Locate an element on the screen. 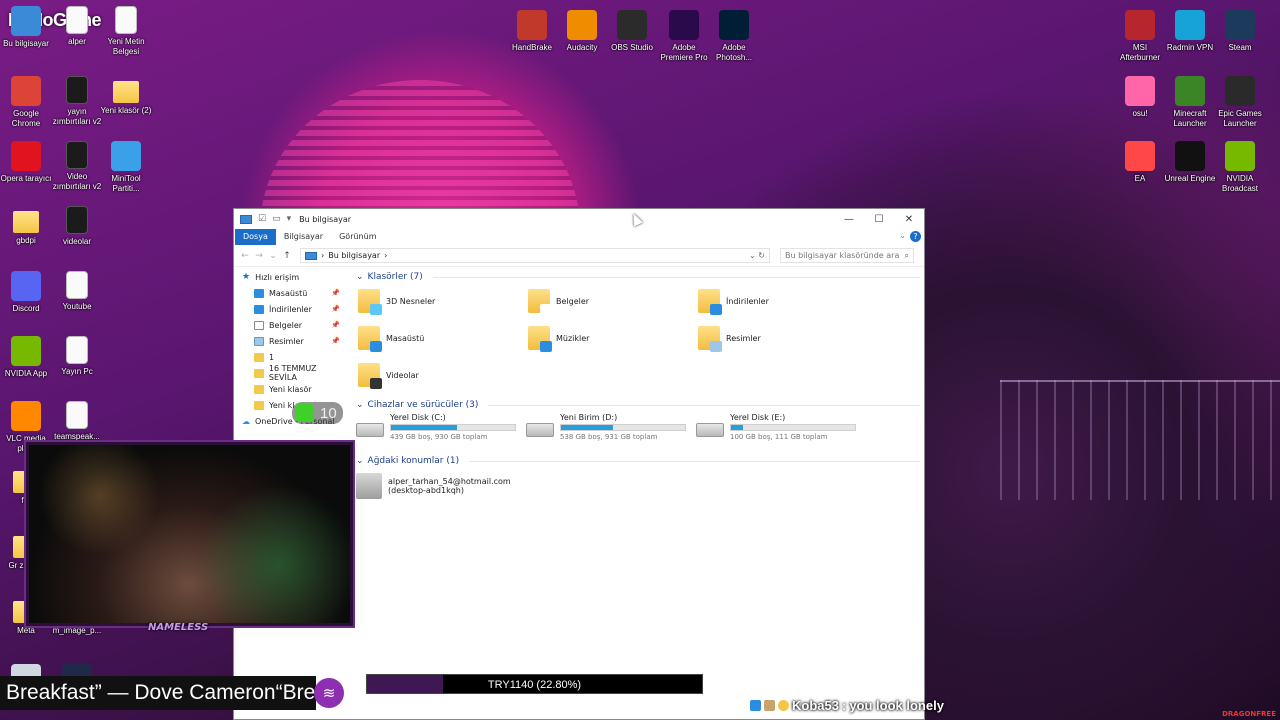 The width and height of the screenshot is (1280, 720). desktop-shortcut: Bu bilgisayar is located at coordinates (26, 27).